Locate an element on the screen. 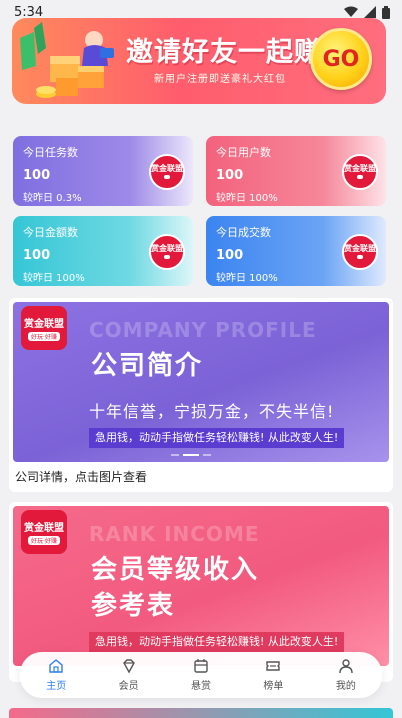 This screenshot has height=718, width=402. company-caption: 公司详情，点击图片查看 is located at coordinates (81, 477).